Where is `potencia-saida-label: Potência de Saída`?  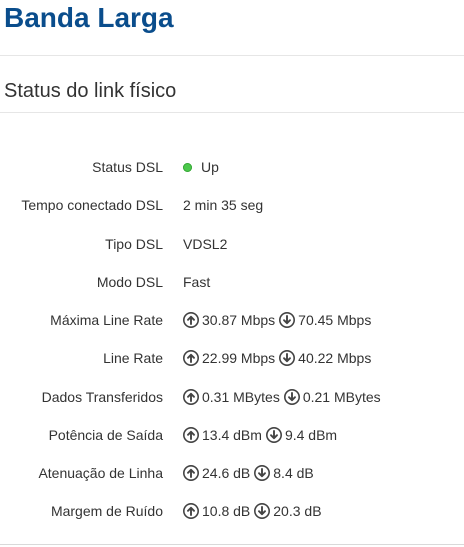 potencia-saida-label: Potência de Saída is located at coordinates (105, 434).